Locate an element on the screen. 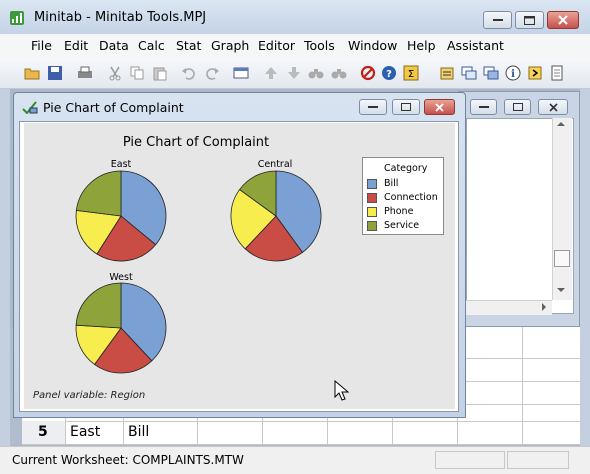 This screenshot has width=590, height=474. panel-label-east: East is located at coordinates (121, 164).